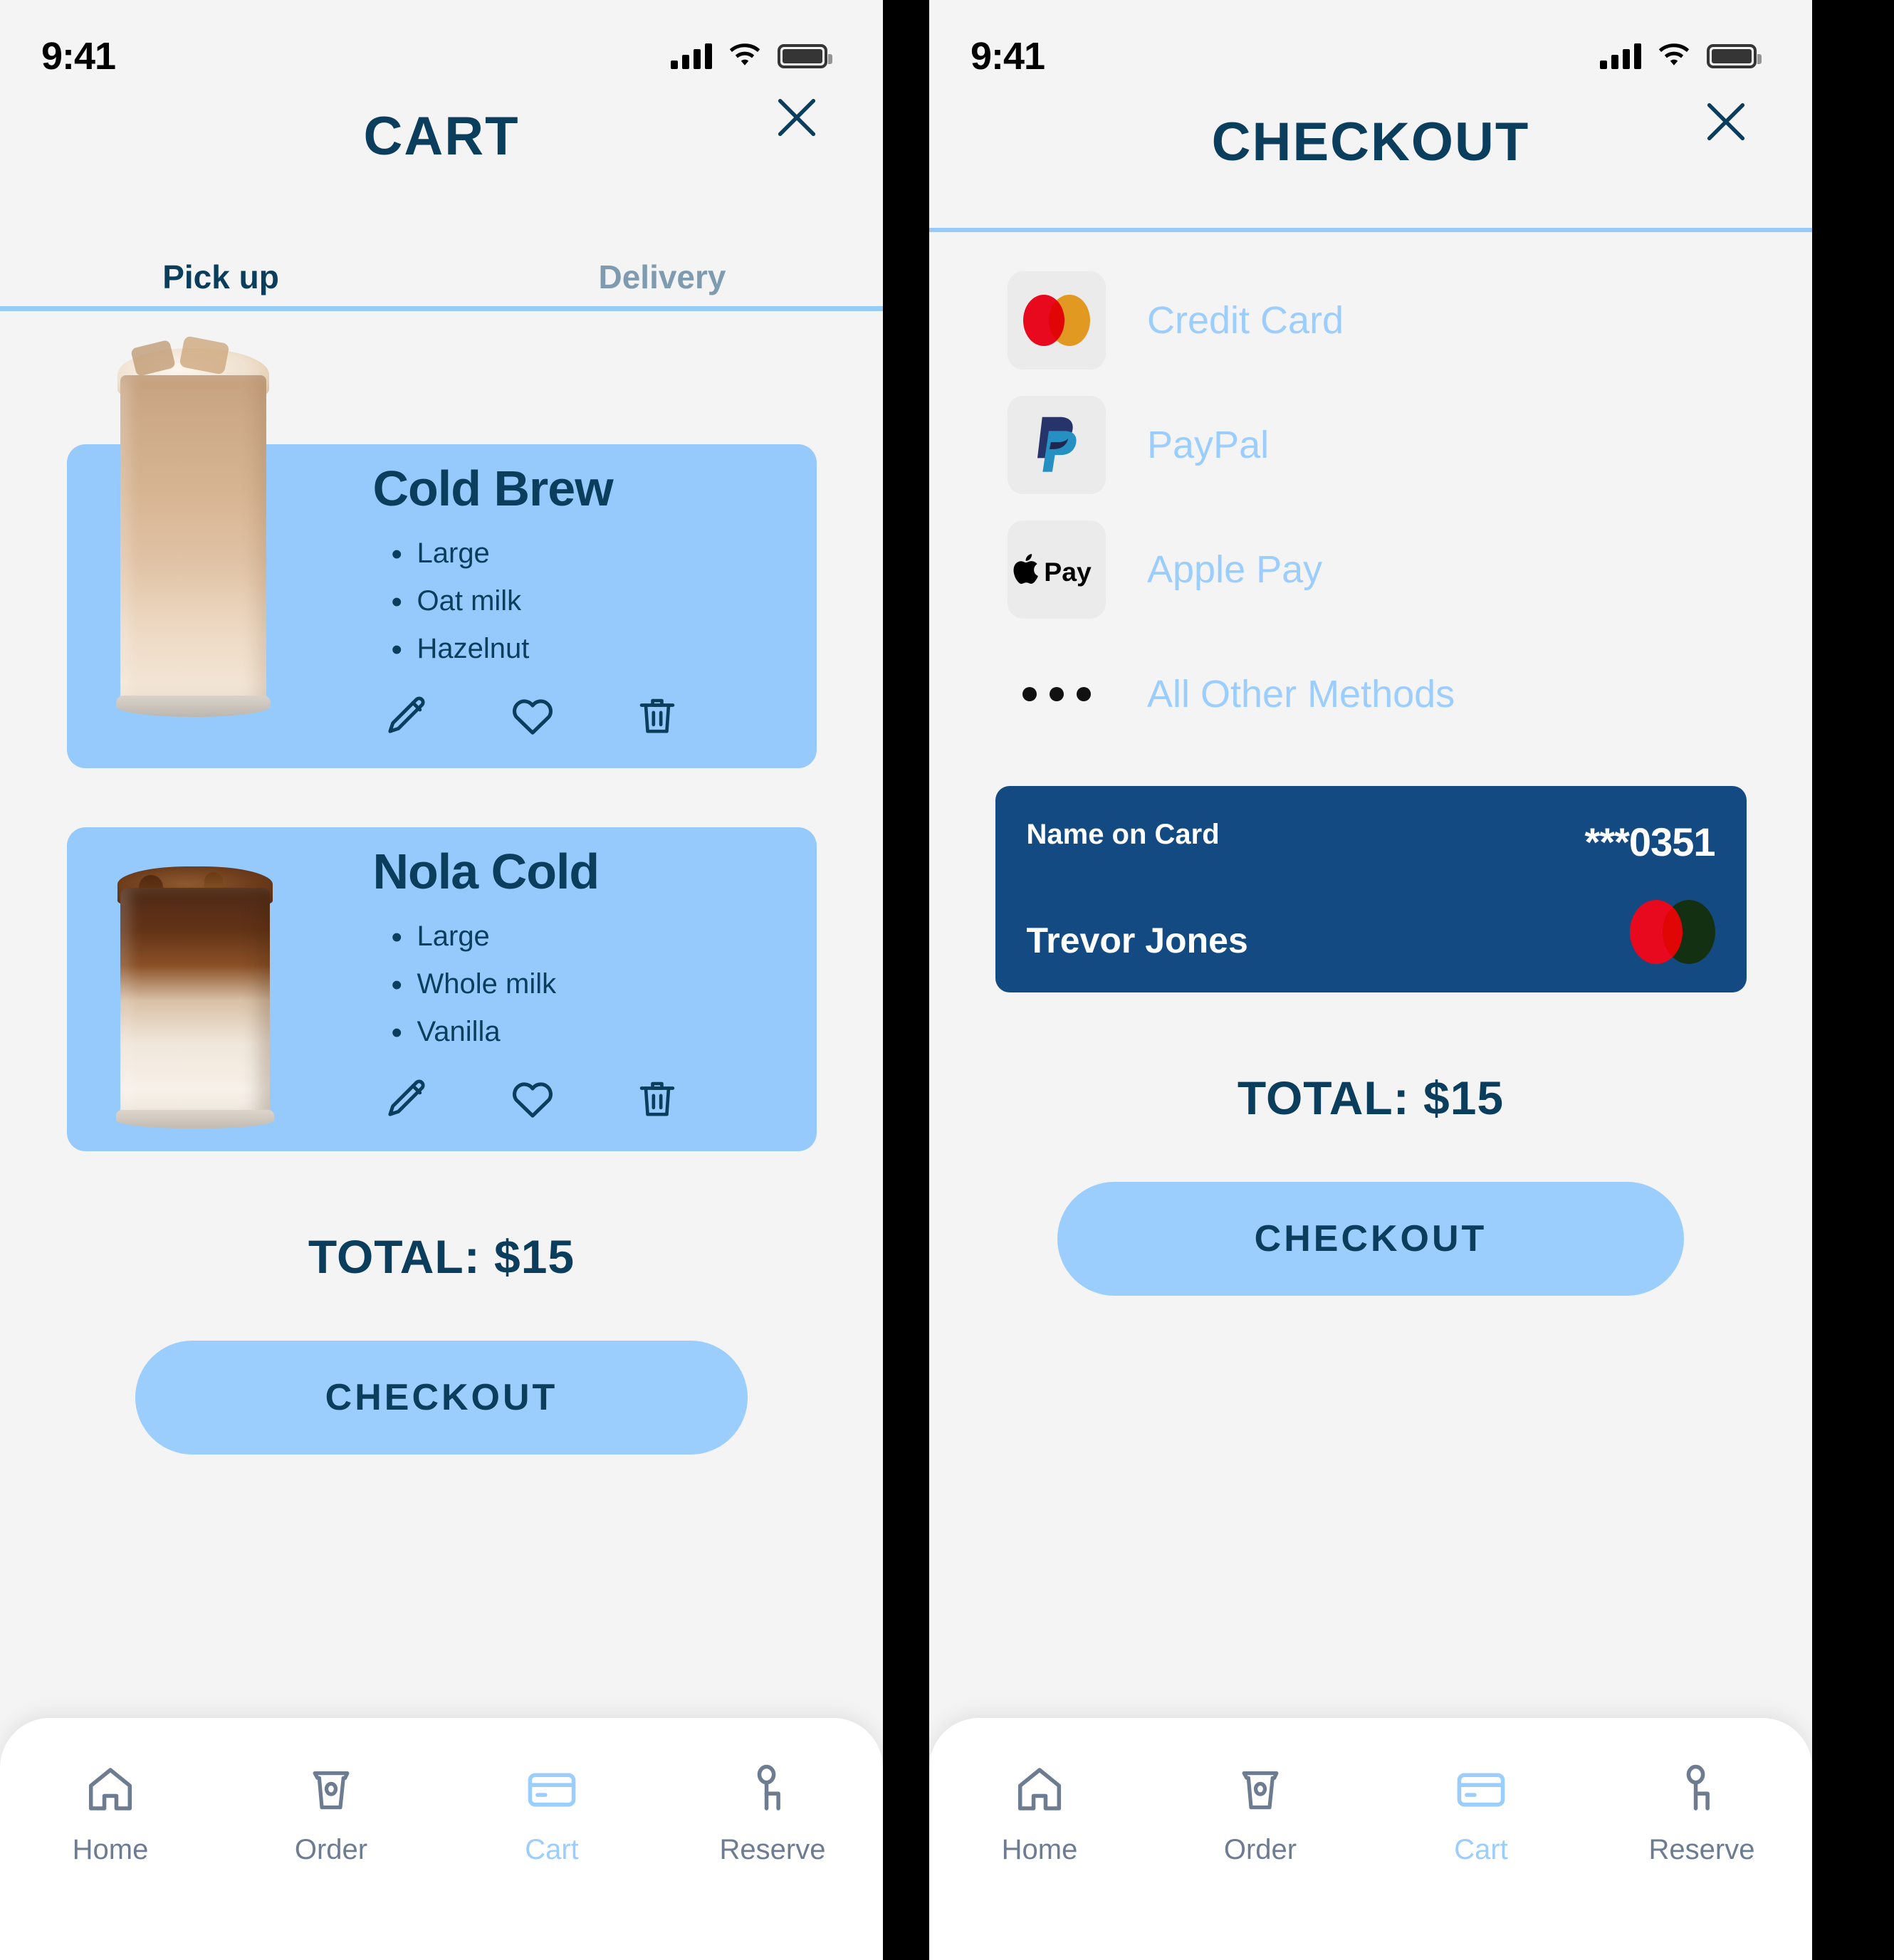 This screenshot has height=1960, width=1894. I want to click on cart-item-card: Nola Cold Large Whole milk Vanilla, so click(441, 989).